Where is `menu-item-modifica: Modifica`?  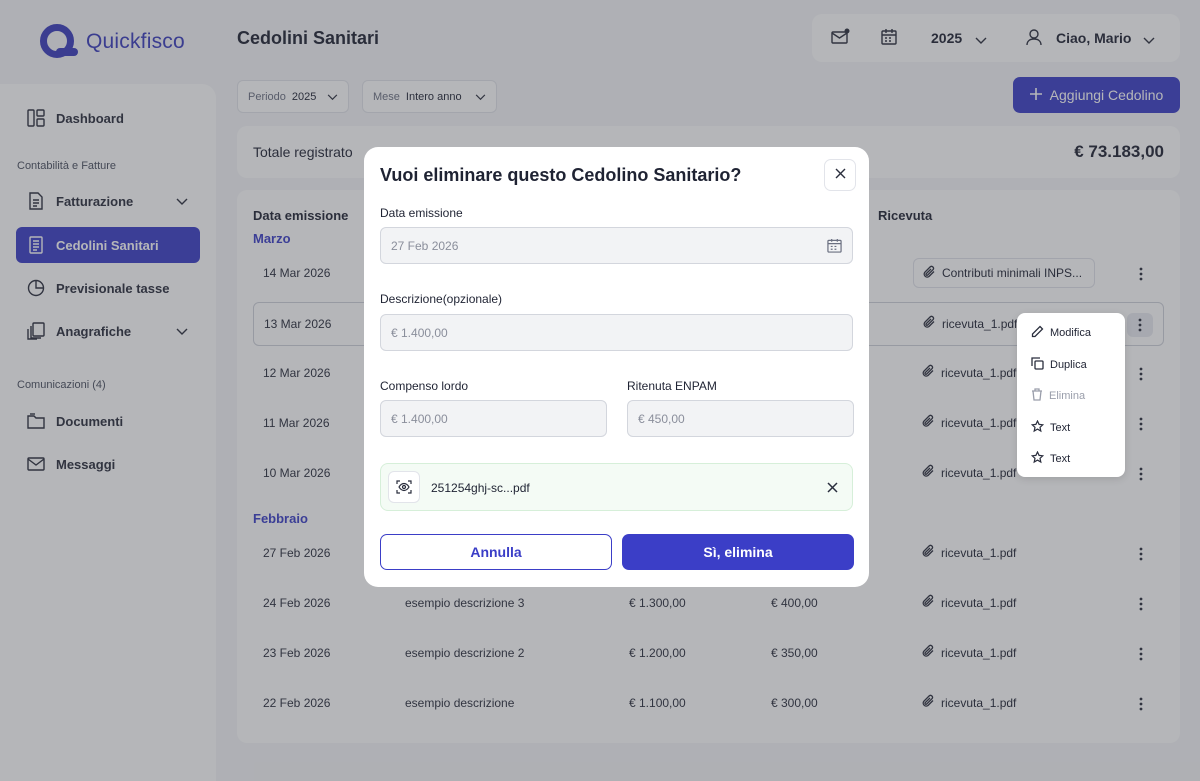
menu-item-modifica: Modifica is located at coordinates (1061, 333).